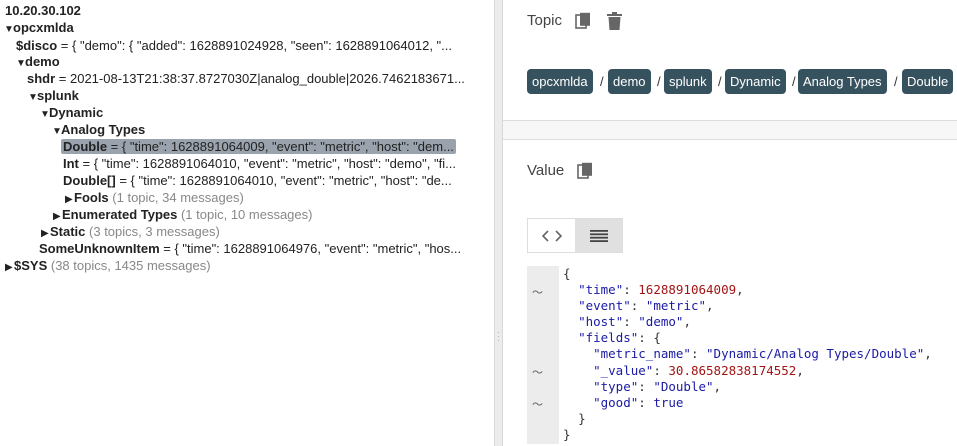 This screenshot has height=446, width=957. Describe the element at coordinates (730, 130) in the screenshot. I see `section-divider` at that location.